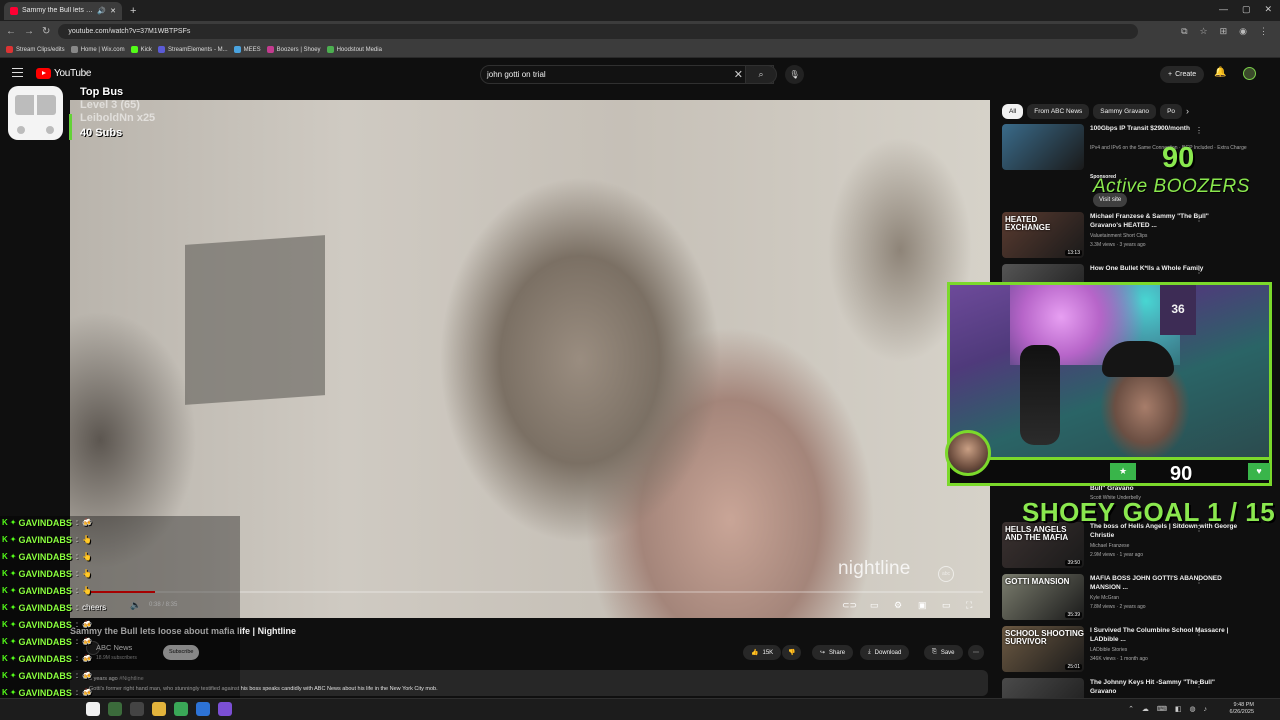  What do you see at coordinates (849, 606) in the screenshot?
I see `autoplay-toggle: ⊂⊃` at bounding box center [849, 606].